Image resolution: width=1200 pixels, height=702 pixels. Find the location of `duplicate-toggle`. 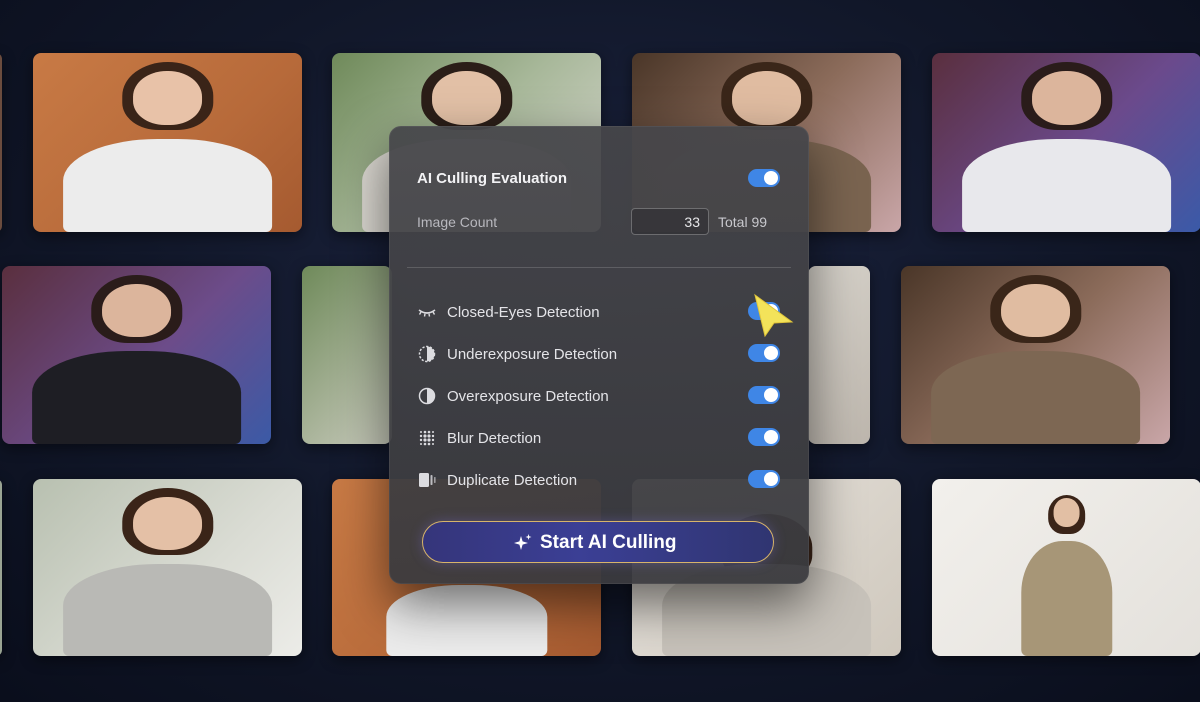

duplicate-toggle is located at coordinates (764, 479).